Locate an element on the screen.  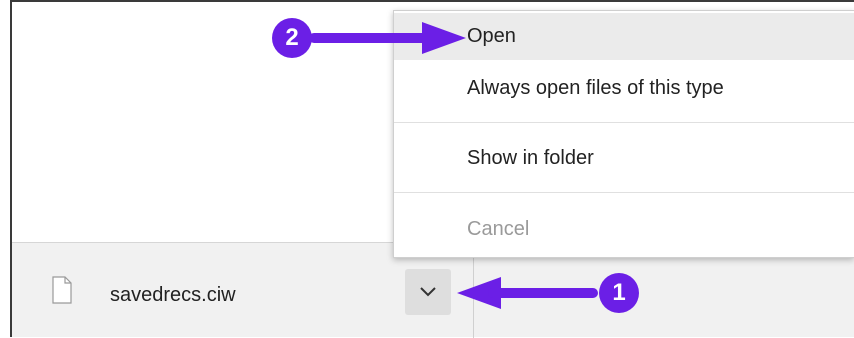
download-menu-button is located at coordinates (428, 292).